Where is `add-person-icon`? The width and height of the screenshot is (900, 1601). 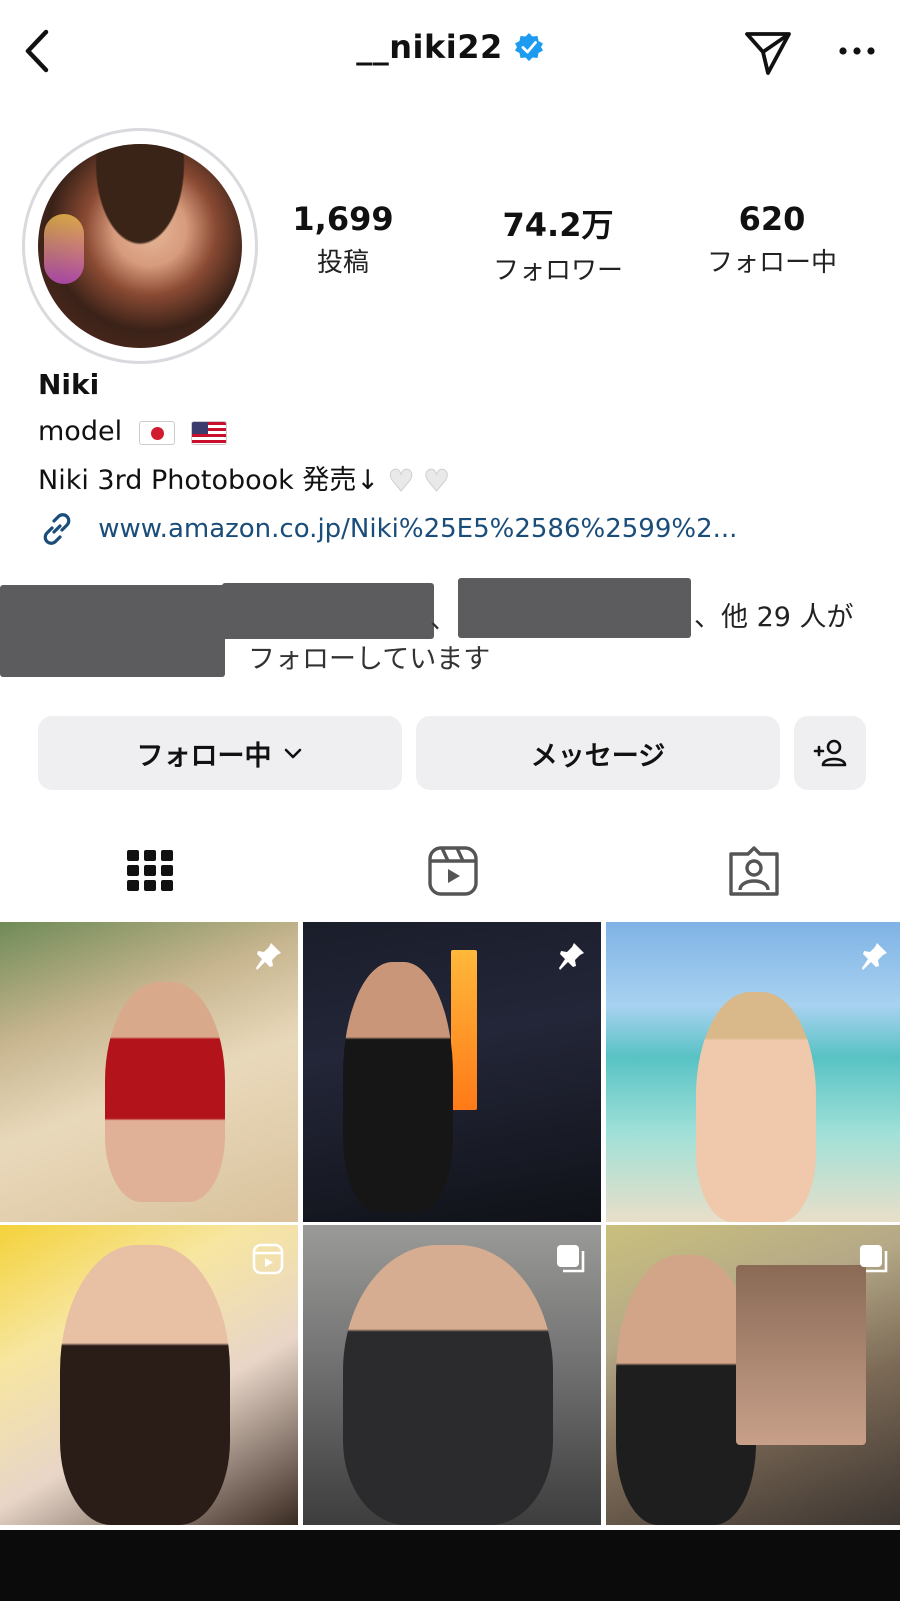 add-person-icon is located at coordinates (830, 753).